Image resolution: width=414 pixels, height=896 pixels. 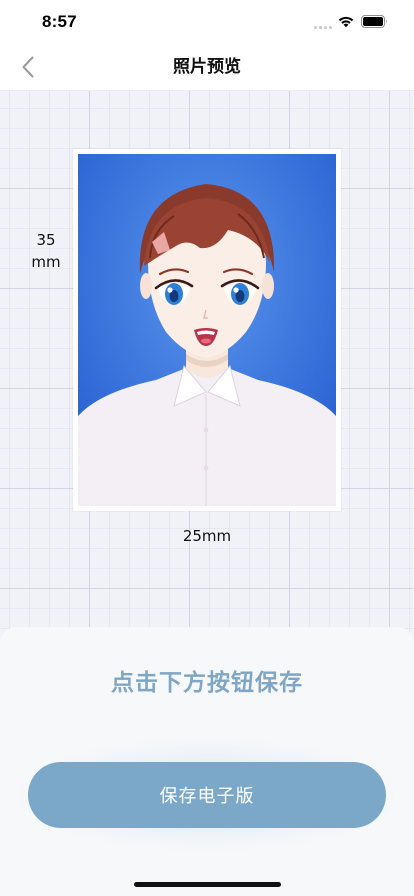 I want to click on page-title: 照片预览, so click(x=207, y=67).